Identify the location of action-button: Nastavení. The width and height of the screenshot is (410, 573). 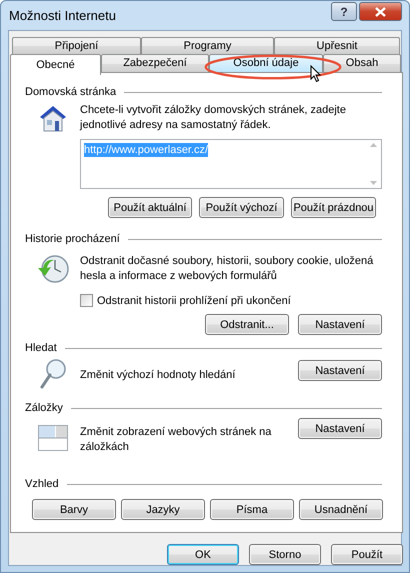
(340, 324).